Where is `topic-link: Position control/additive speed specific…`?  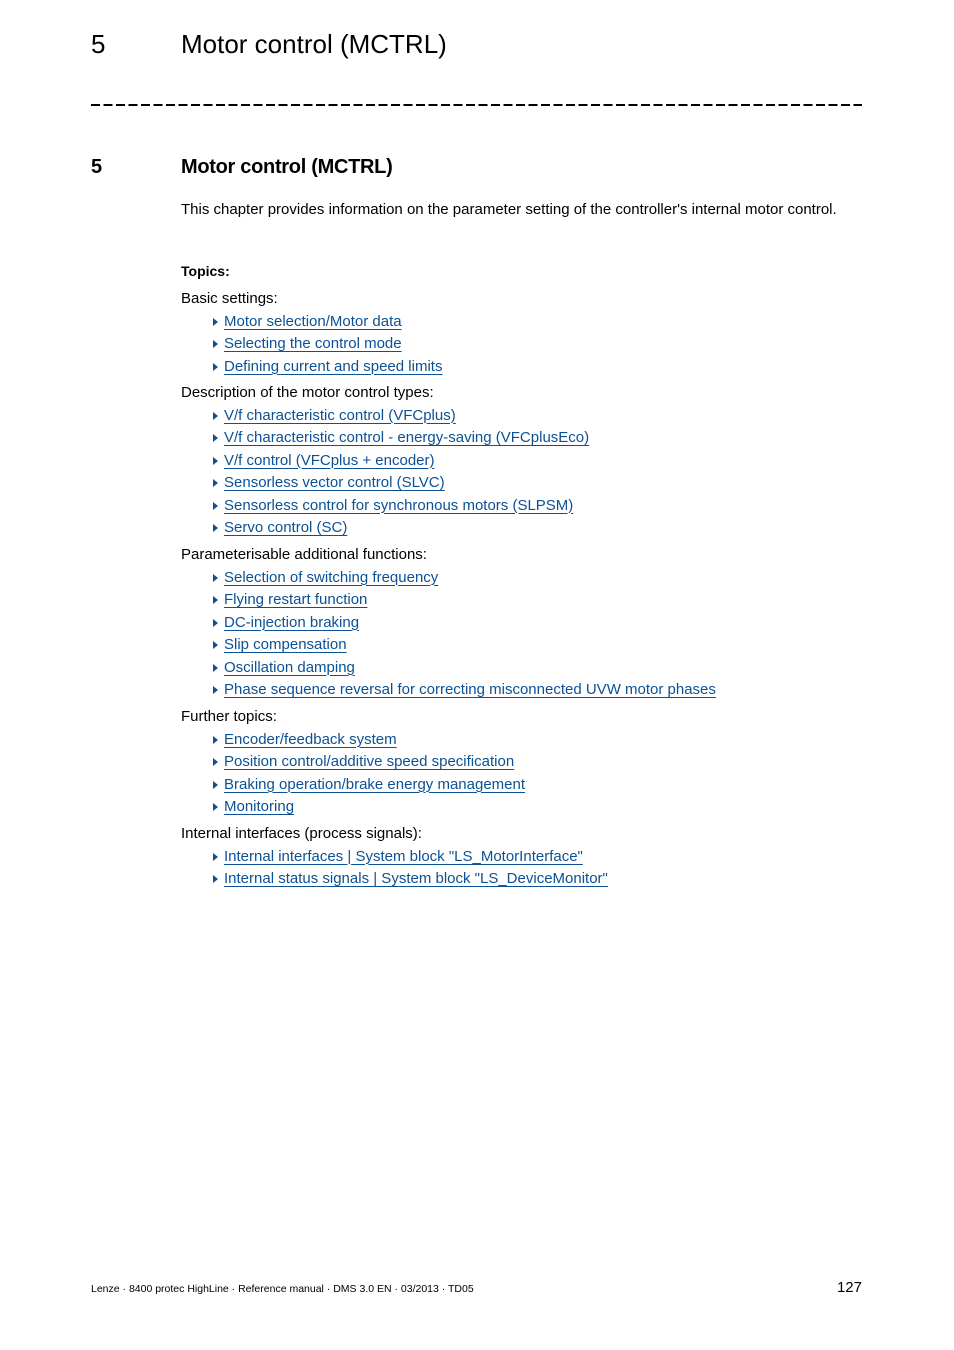
topic-link: Position control/additive speed specific… is located at coordinates (369, 761).